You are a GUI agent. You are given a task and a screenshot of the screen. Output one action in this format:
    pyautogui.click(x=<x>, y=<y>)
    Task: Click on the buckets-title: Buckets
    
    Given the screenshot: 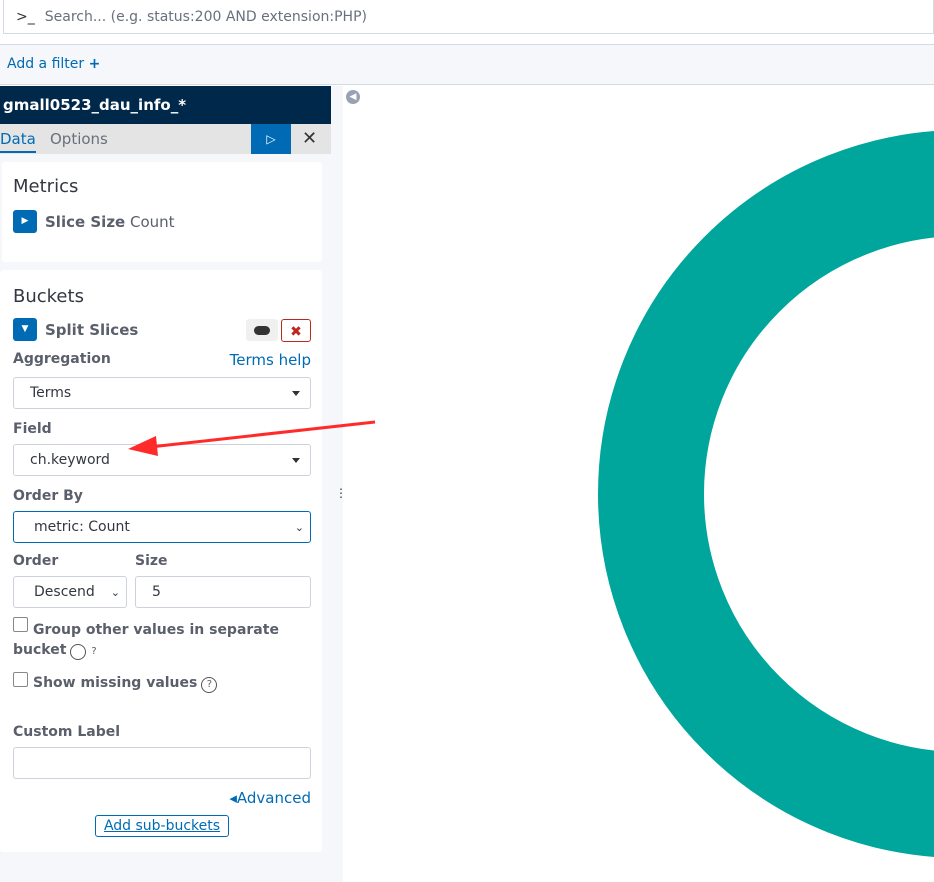 What is the action you would take?
    pyautogui.click(x=48, y=296)
    